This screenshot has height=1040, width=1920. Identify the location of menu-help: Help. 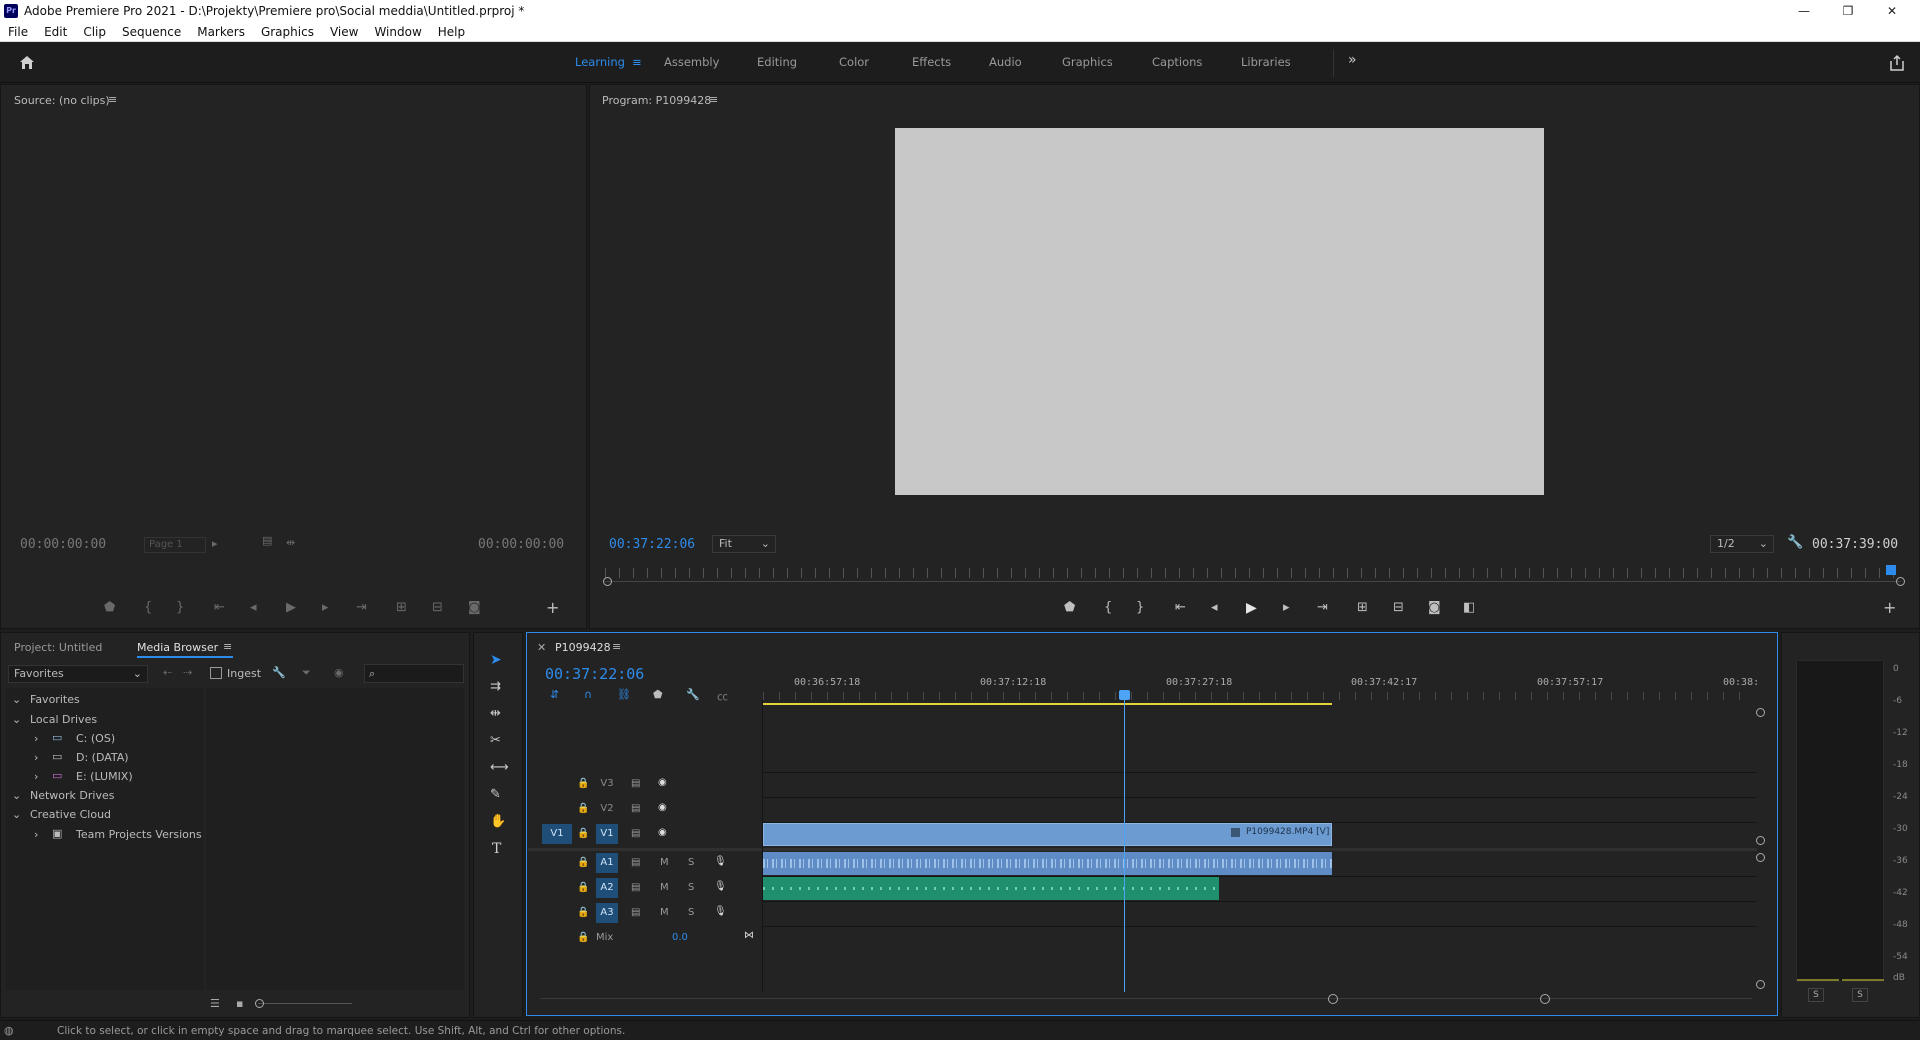
(451, 32).